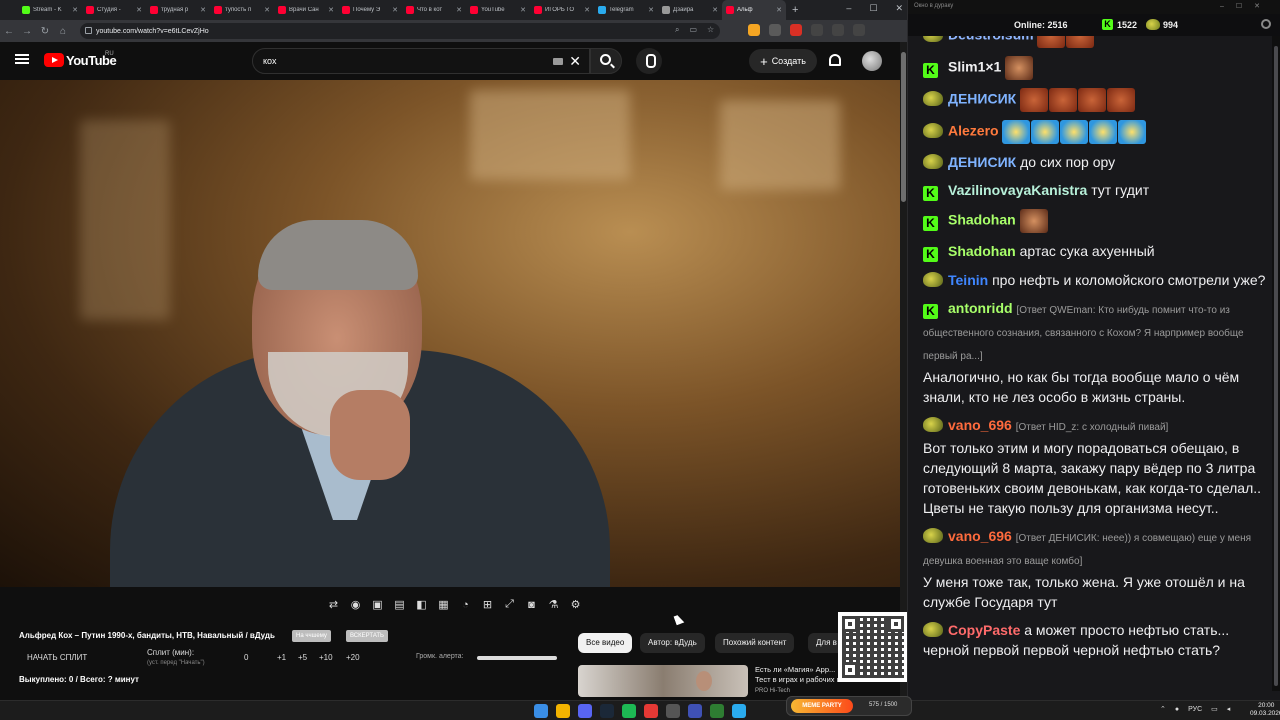 The width and height of the screenshot is (1280, 720). I want to click on flask-icon: ⚗, so click(553, 604).